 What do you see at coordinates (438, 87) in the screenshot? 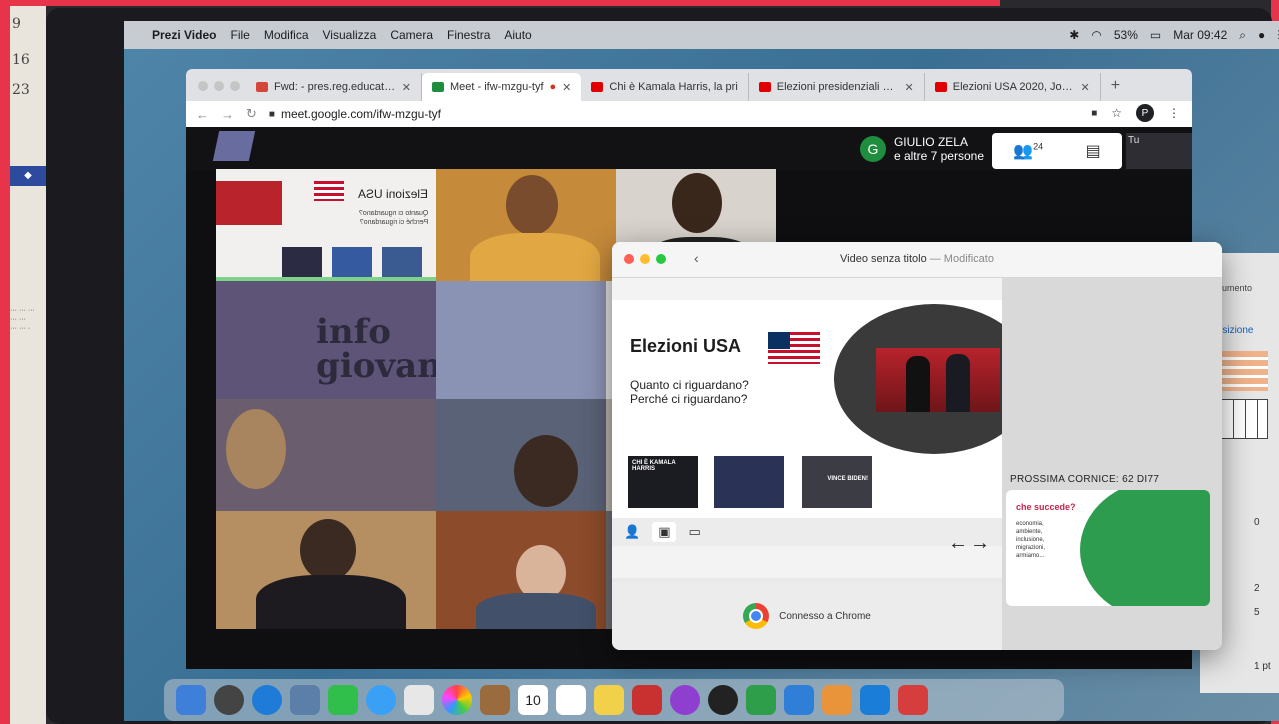
I see `meet-icon` at bounding box center [438, 87].